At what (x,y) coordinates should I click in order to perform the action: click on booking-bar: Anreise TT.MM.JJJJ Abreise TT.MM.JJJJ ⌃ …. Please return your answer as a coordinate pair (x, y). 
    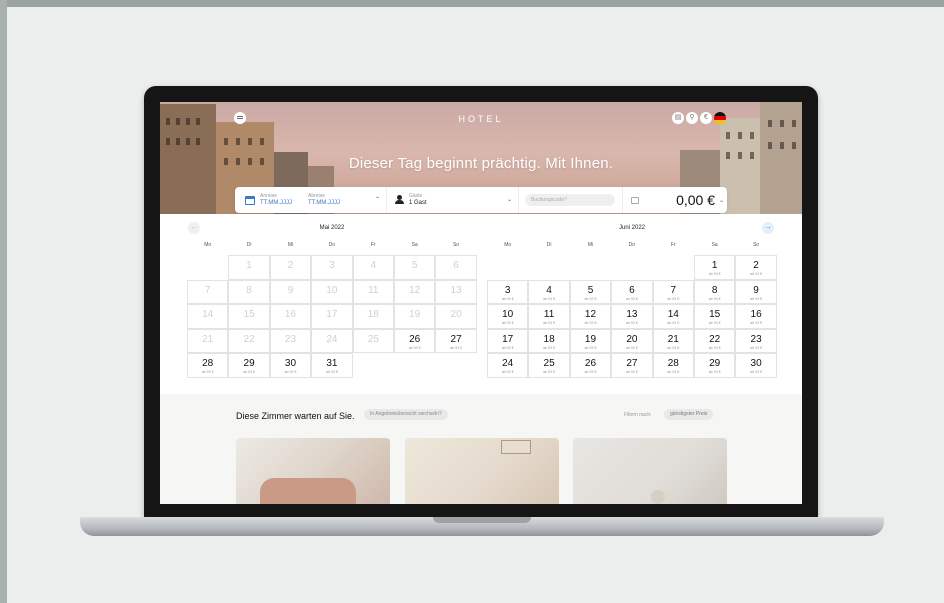
    Looking at the image, I should click on (481, 200).